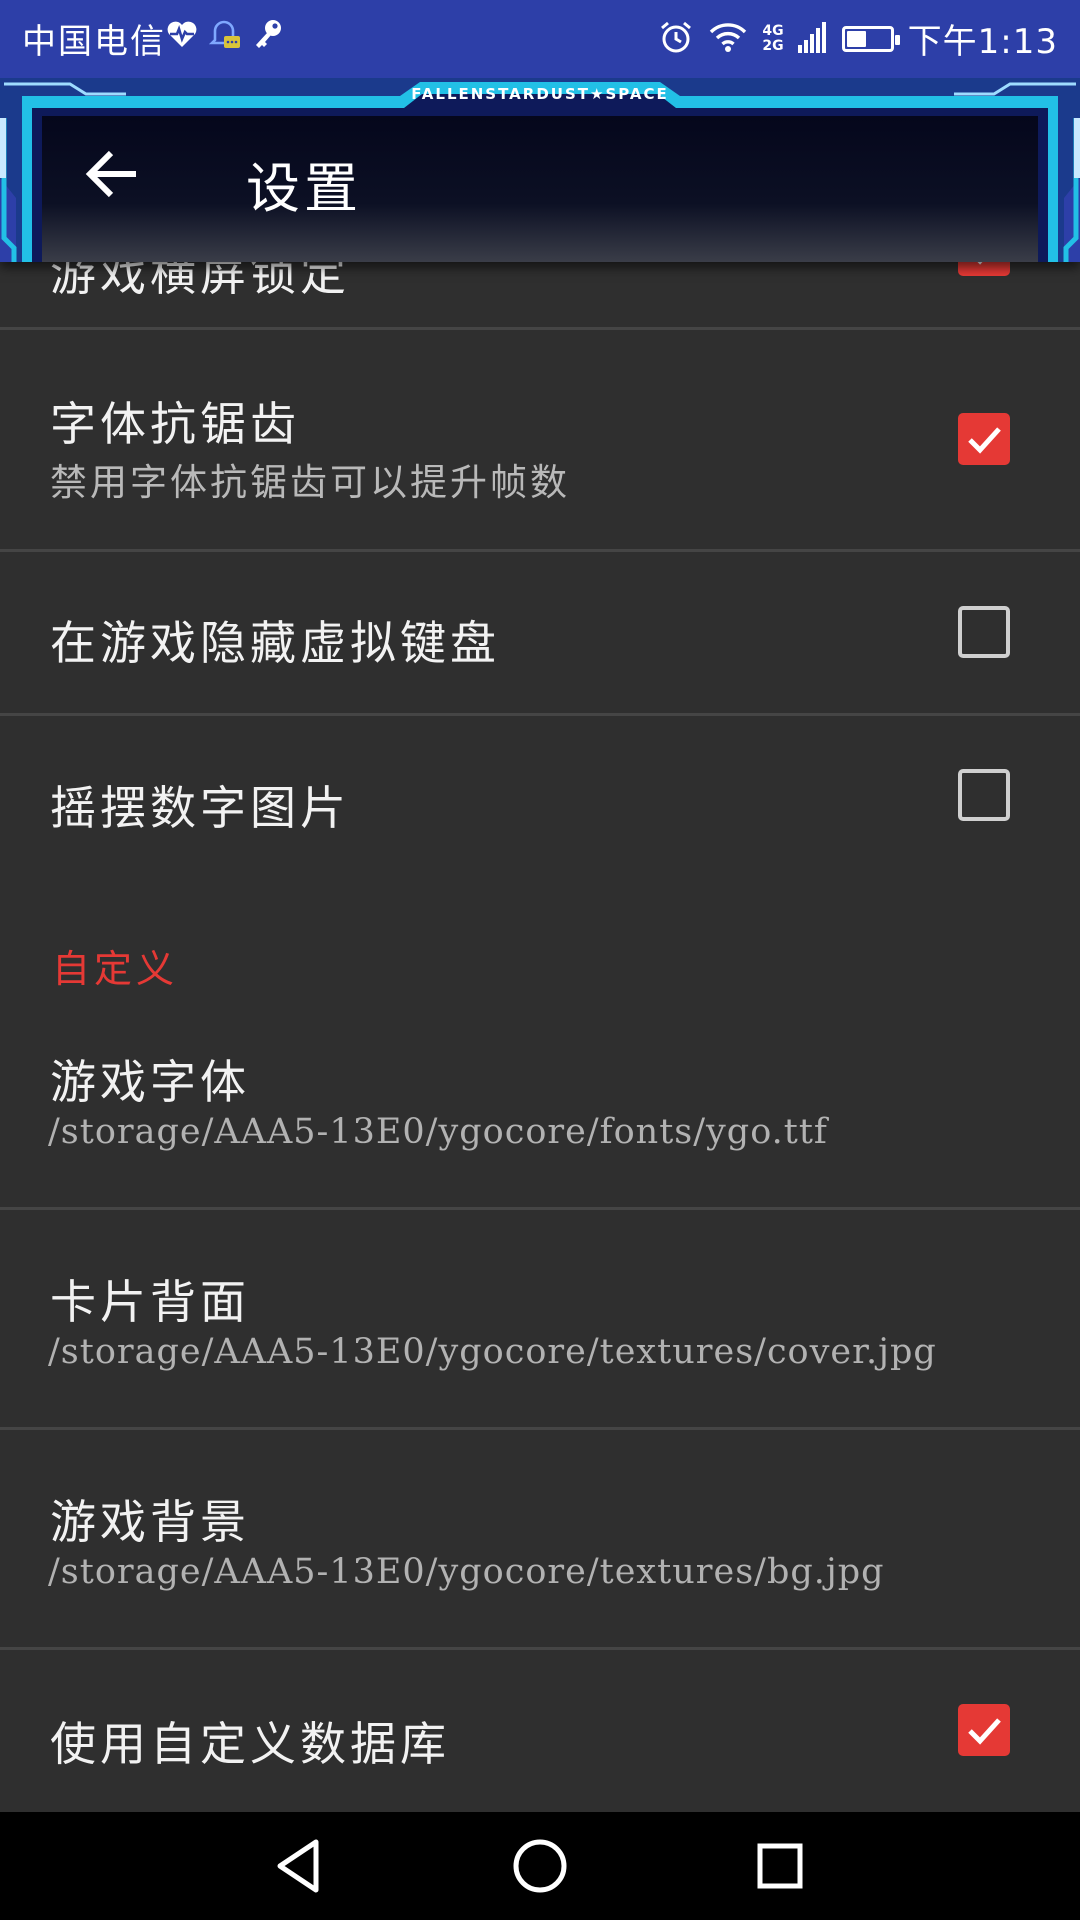 The width and height of the screenshot is (1080, 1920). What do you see at coordinates (984, 632) in the screenshot?
I see `hide-keyboard-checkbox` at bounding box center [984, 632].